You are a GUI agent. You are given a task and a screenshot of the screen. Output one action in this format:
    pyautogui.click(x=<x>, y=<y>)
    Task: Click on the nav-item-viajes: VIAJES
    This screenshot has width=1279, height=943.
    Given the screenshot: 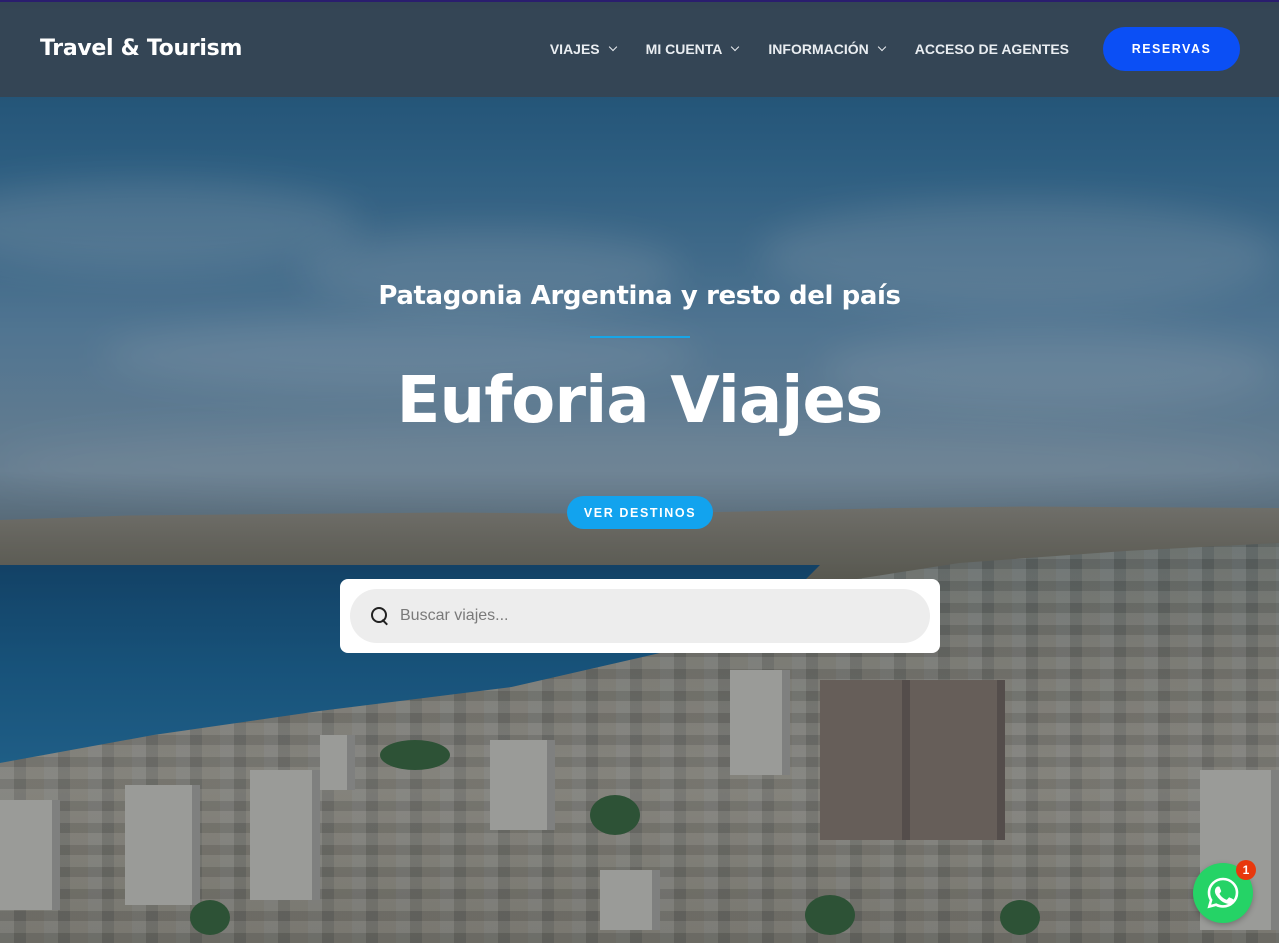 What is the action you would take?
    pyautogui.click(x=583, y=48)
    